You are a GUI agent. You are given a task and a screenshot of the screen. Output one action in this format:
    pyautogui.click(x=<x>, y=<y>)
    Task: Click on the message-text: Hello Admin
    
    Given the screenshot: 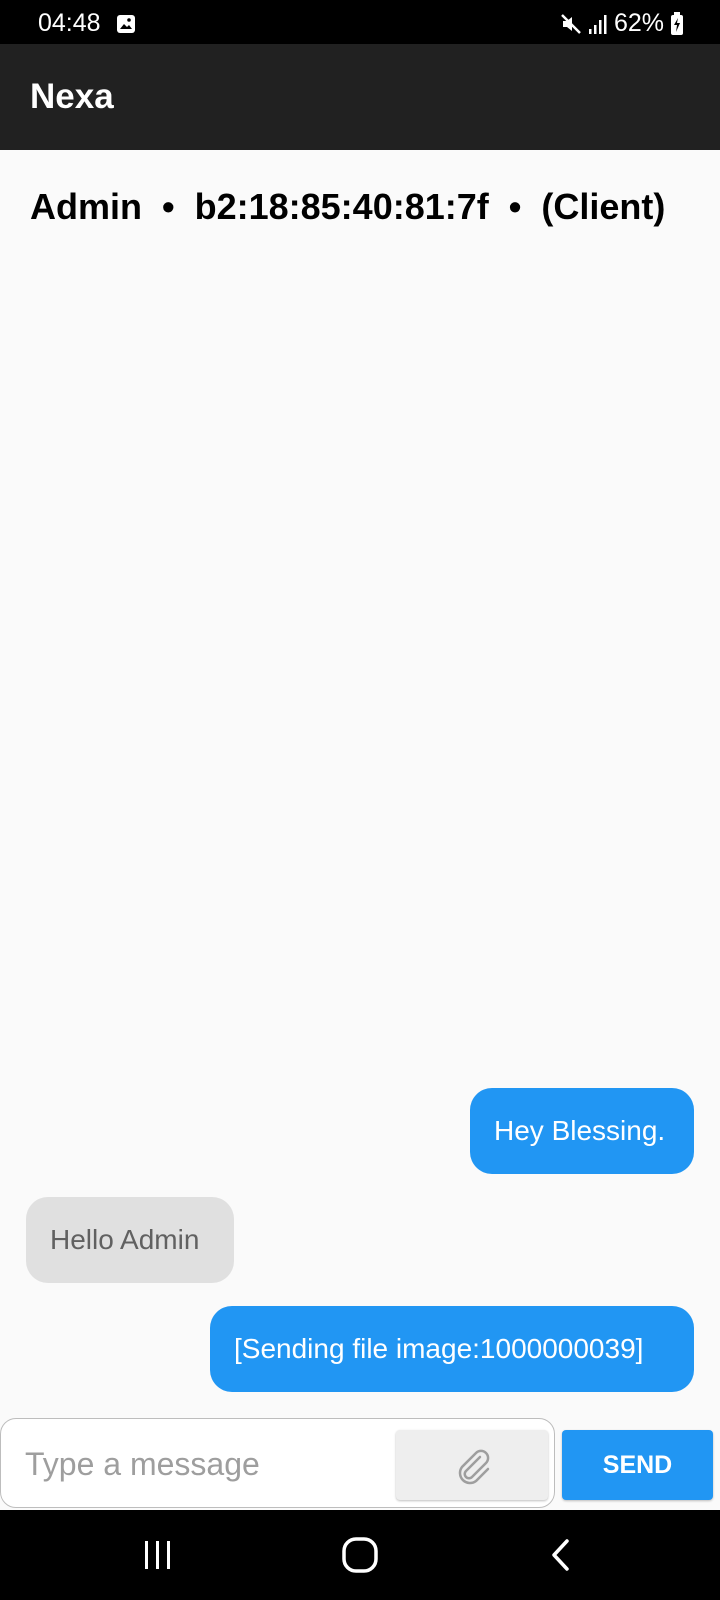 What is the action you would take?
    pyautogui.click(x=125, y=1239)
    